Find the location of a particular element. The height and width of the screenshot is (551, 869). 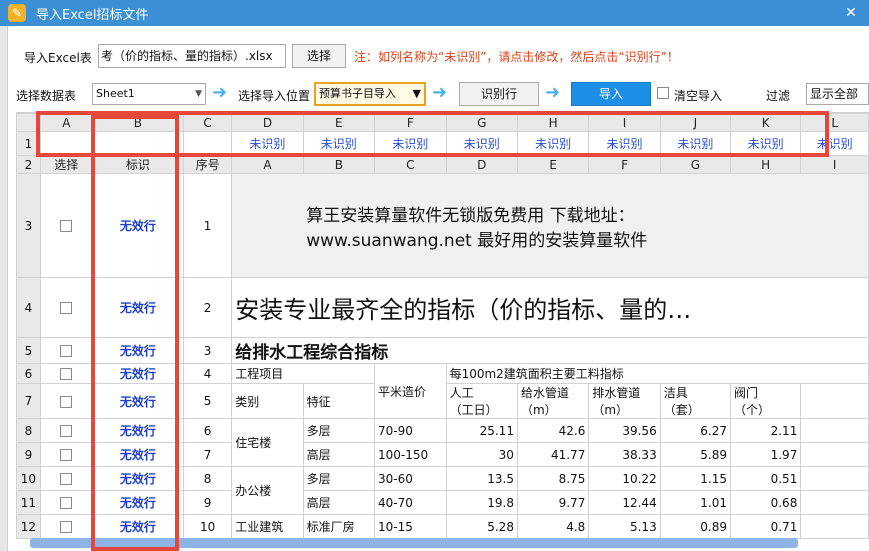

cell-g: 1.01 is located at coordinates (695, 502).